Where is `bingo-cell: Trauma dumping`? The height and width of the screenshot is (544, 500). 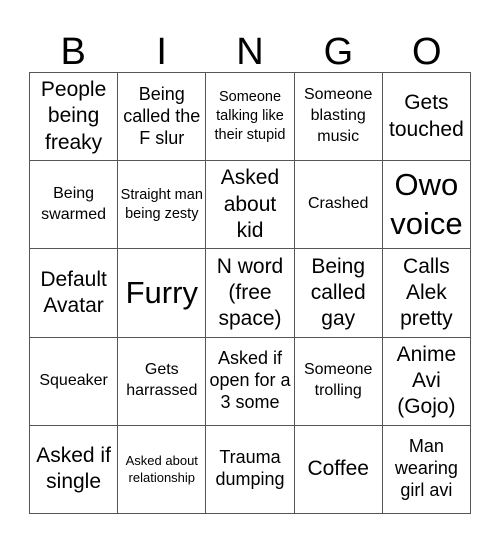
bingo-cell: Trauma dumping is located at coordinates (250, 469).